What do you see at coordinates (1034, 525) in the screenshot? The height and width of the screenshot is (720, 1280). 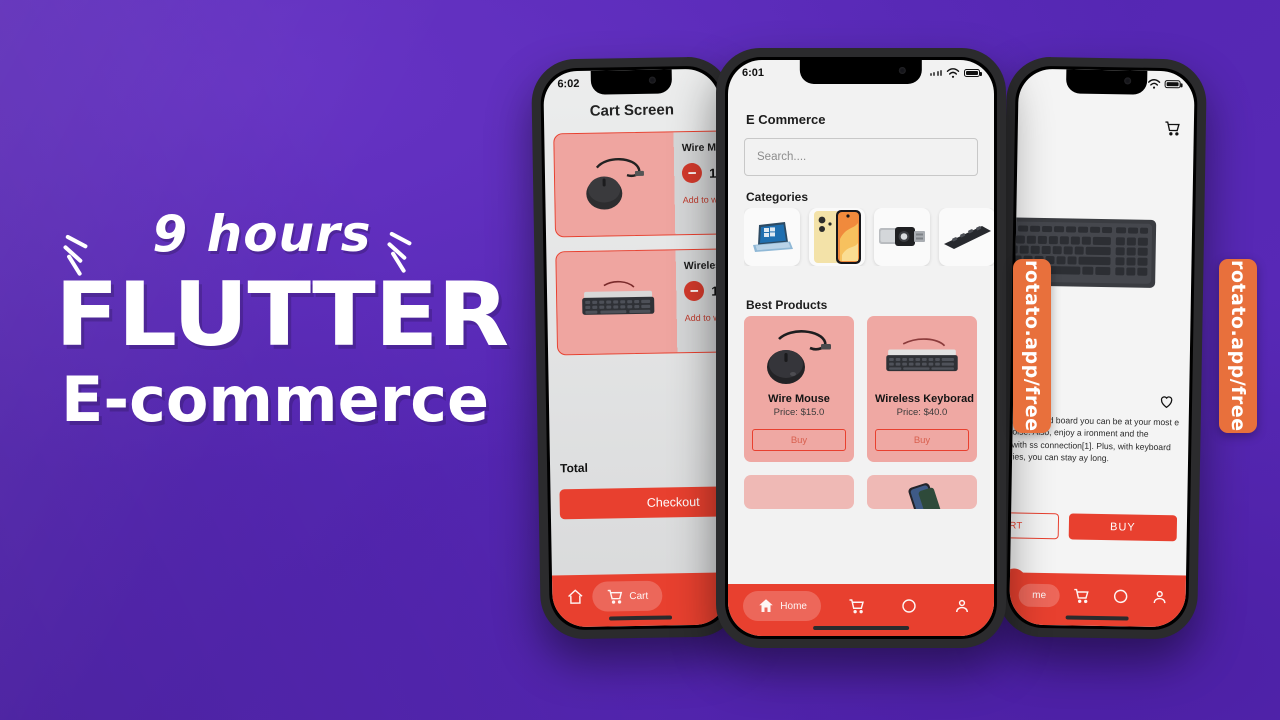 I see `add-to-cart-button: D CART` at bounding box center [1034, 525].